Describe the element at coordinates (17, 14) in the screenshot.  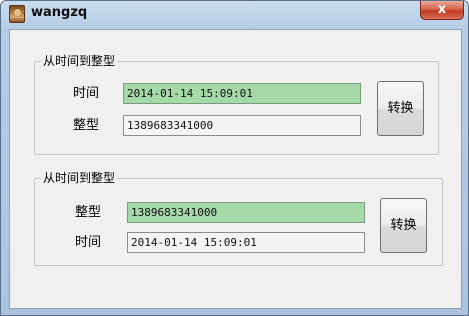
I see `app-icon` at that location.